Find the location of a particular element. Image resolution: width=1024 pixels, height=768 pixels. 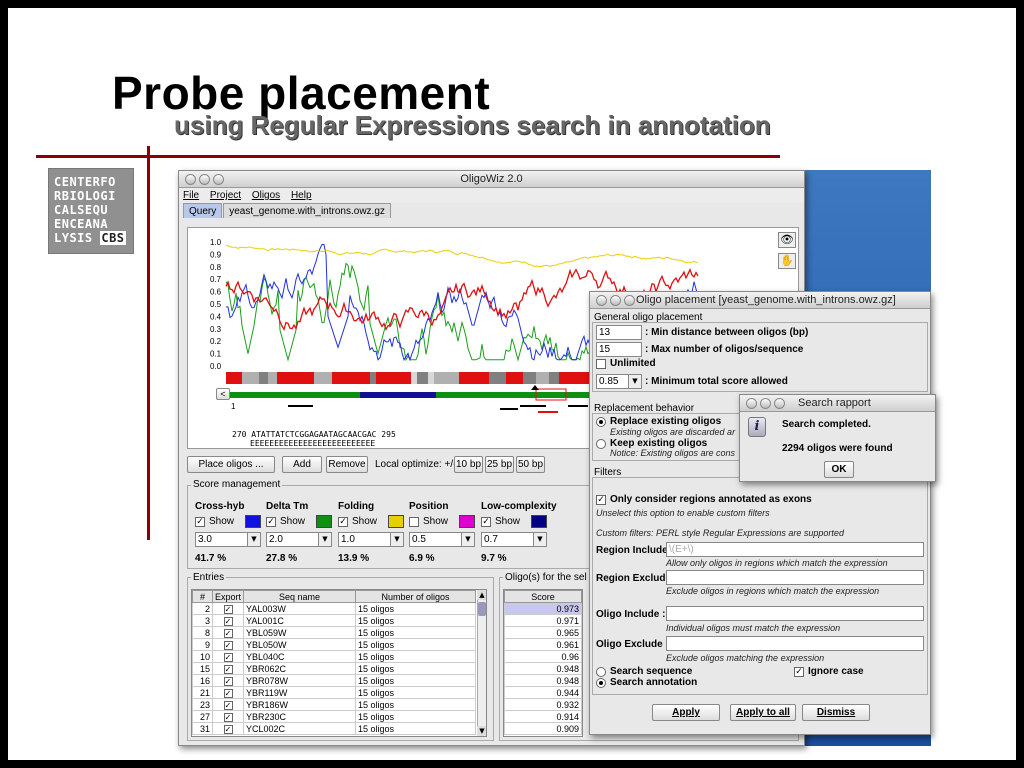

table-row: 0.944 is located at coordinates (543, 692).